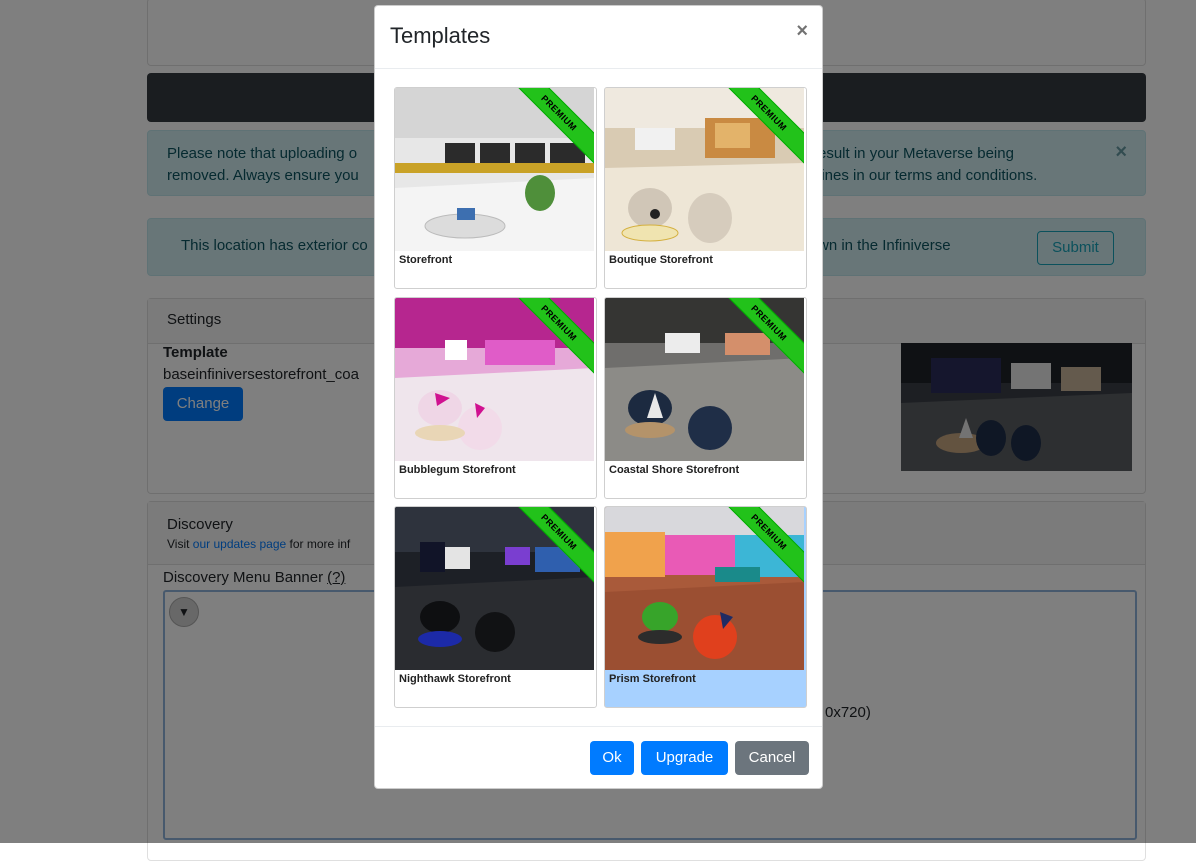 This screenshot has width=1196, height=861. I want to click on template-name: Coastal Shore Storefront, so click(674, 470).